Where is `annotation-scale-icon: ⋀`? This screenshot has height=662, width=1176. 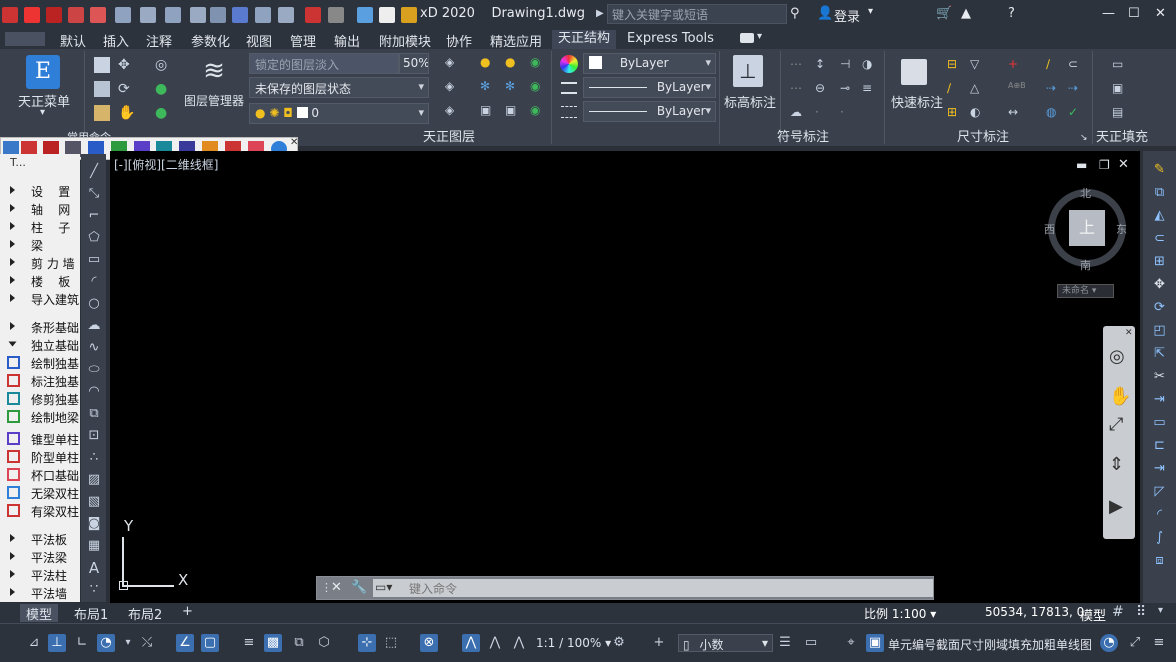
annotation-scale-icon: ⋀ is located at coordinates (519, 643).